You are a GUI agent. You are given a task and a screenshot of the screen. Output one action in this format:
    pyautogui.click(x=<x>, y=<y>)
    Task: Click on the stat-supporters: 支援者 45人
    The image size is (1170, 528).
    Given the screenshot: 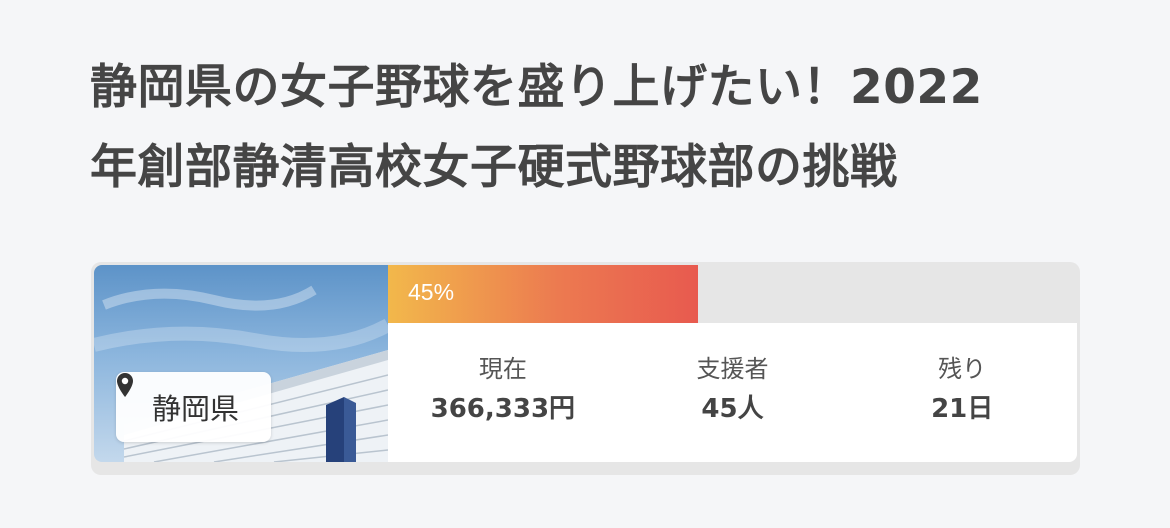 What is the action you would take?
    pyautogui.click(x=733, y=392)
    